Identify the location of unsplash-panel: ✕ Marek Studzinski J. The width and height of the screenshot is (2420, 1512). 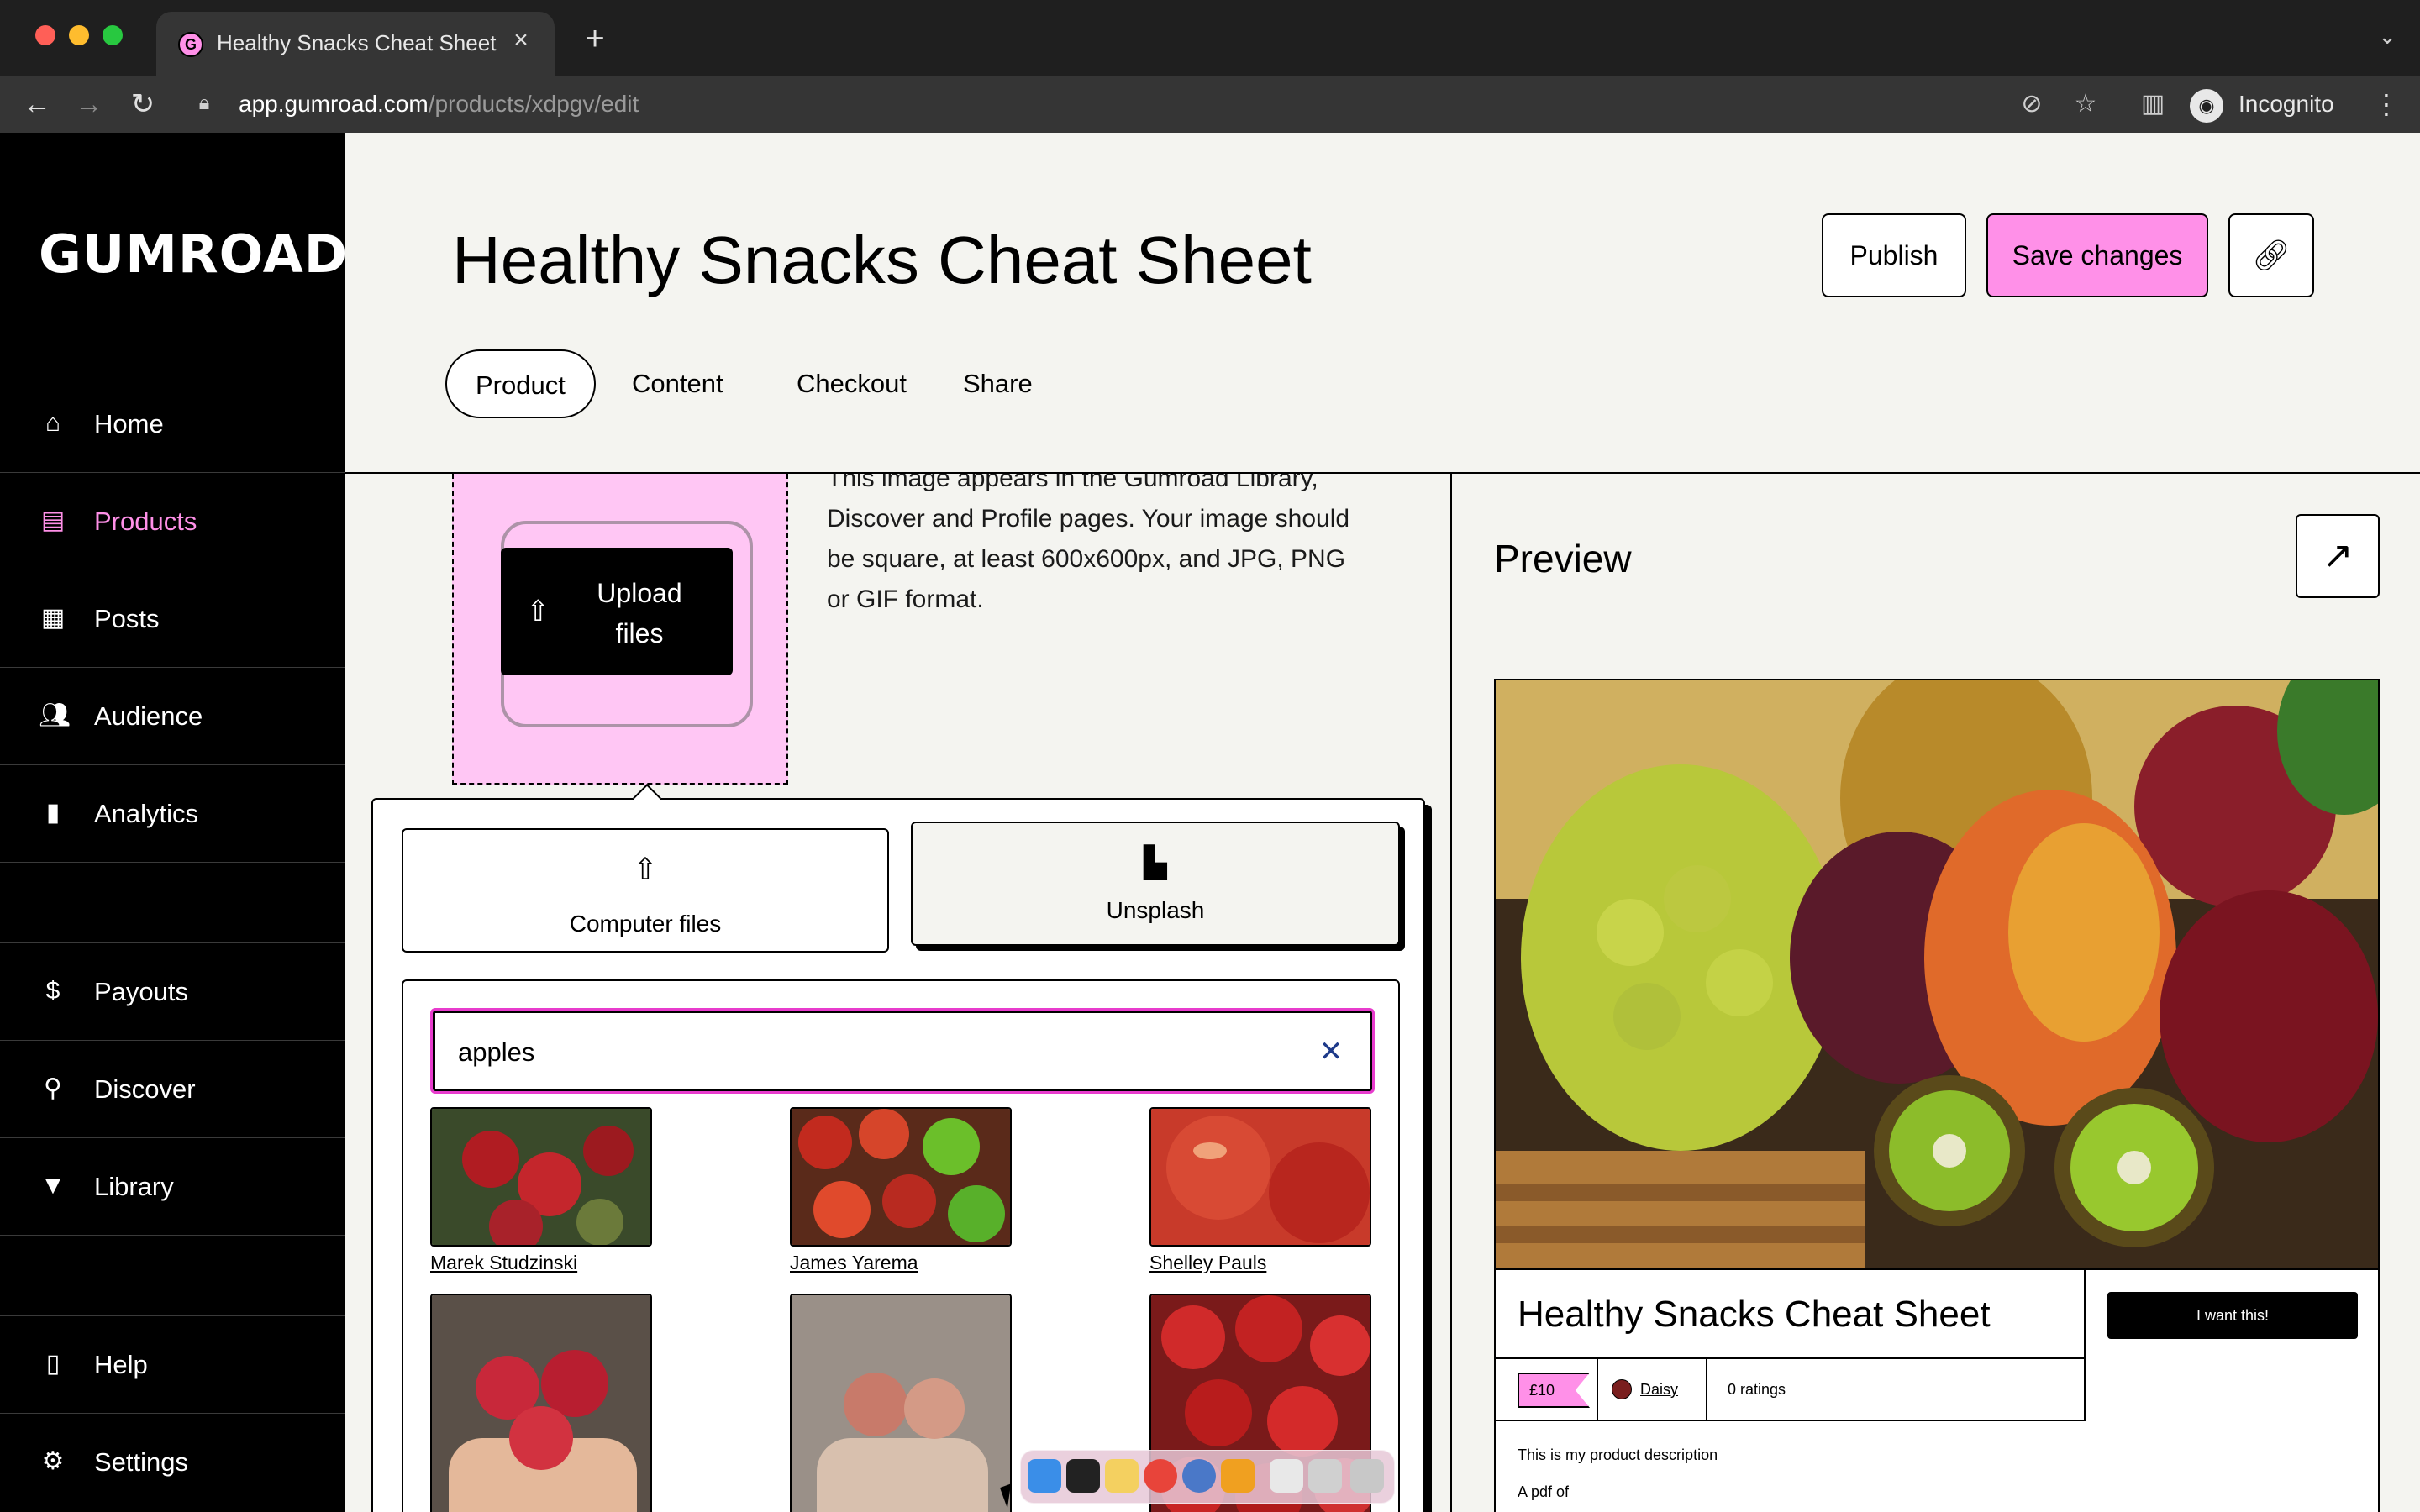
(901, 1245).